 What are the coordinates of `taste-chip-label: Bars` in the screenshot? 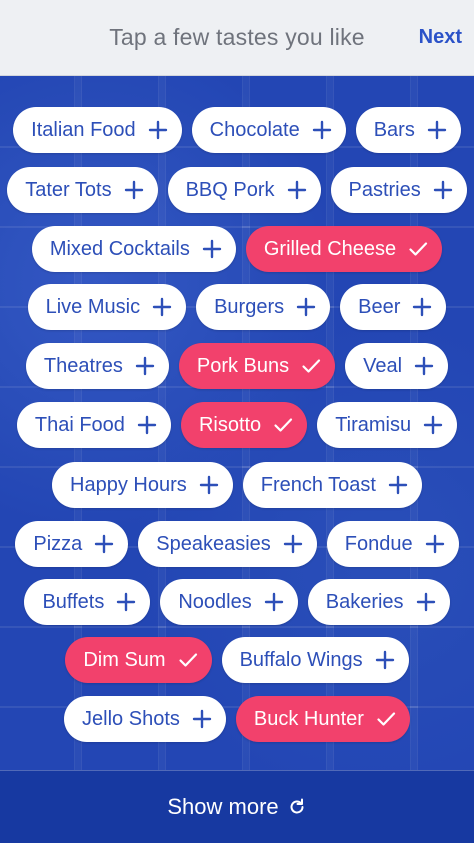 It's located at (394, 129).